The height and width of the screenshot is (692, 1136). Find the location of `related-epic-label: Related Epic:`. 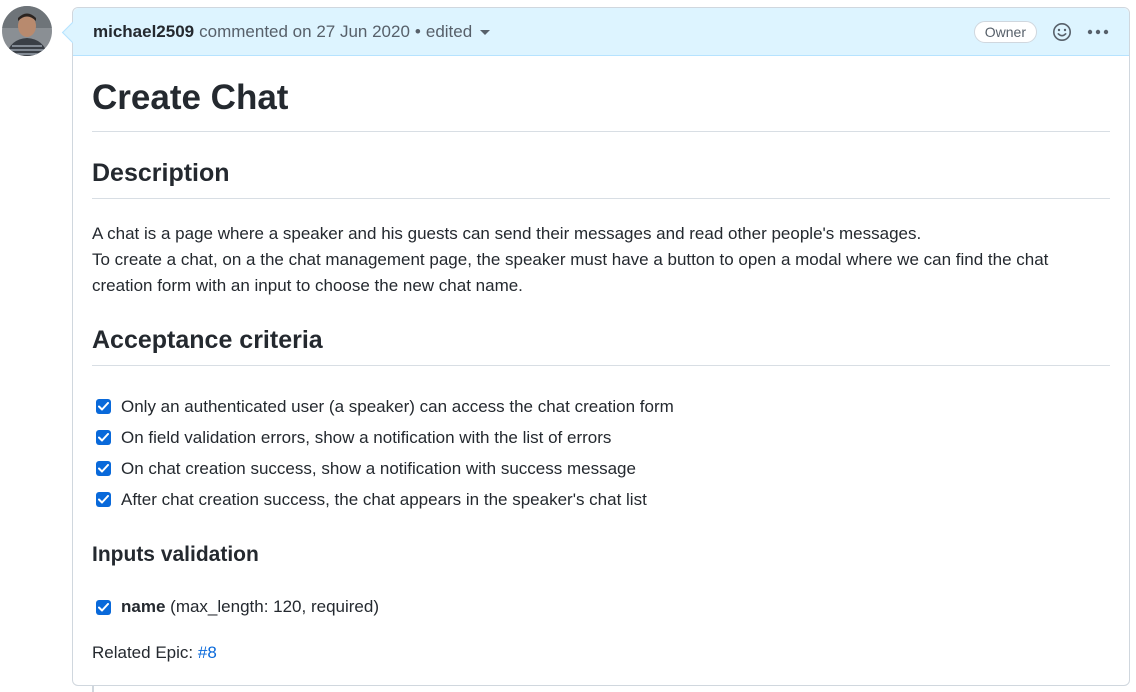

related-epic-label: Related Epic: is located at coordinates (143, 652).